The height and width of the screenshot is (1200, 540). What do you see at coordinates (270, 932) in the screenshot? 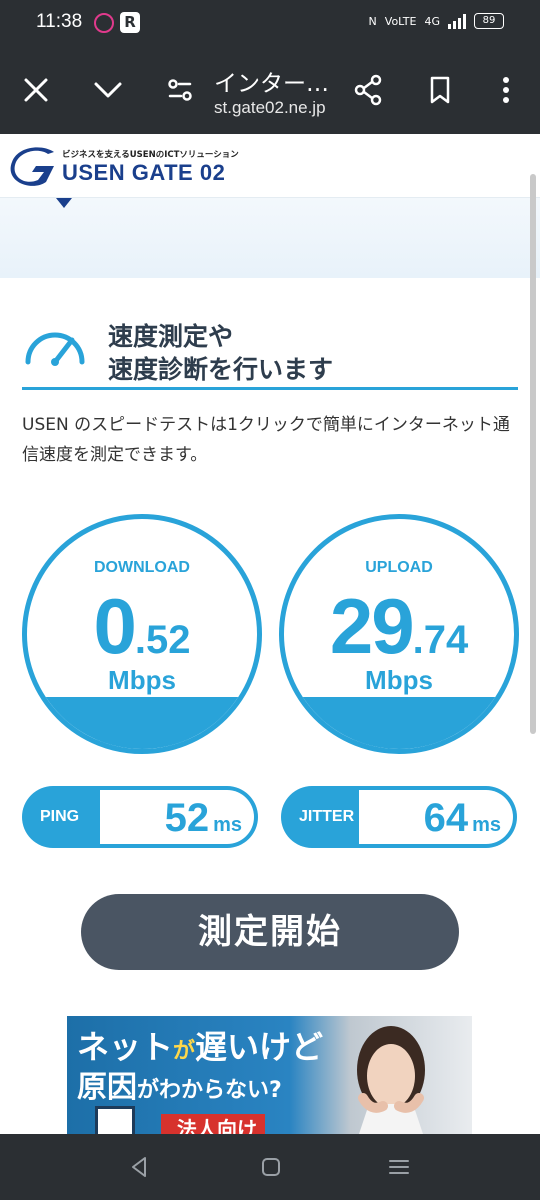
I see `start-measurement-button: 測定開始` at bounding box center [270, 932].